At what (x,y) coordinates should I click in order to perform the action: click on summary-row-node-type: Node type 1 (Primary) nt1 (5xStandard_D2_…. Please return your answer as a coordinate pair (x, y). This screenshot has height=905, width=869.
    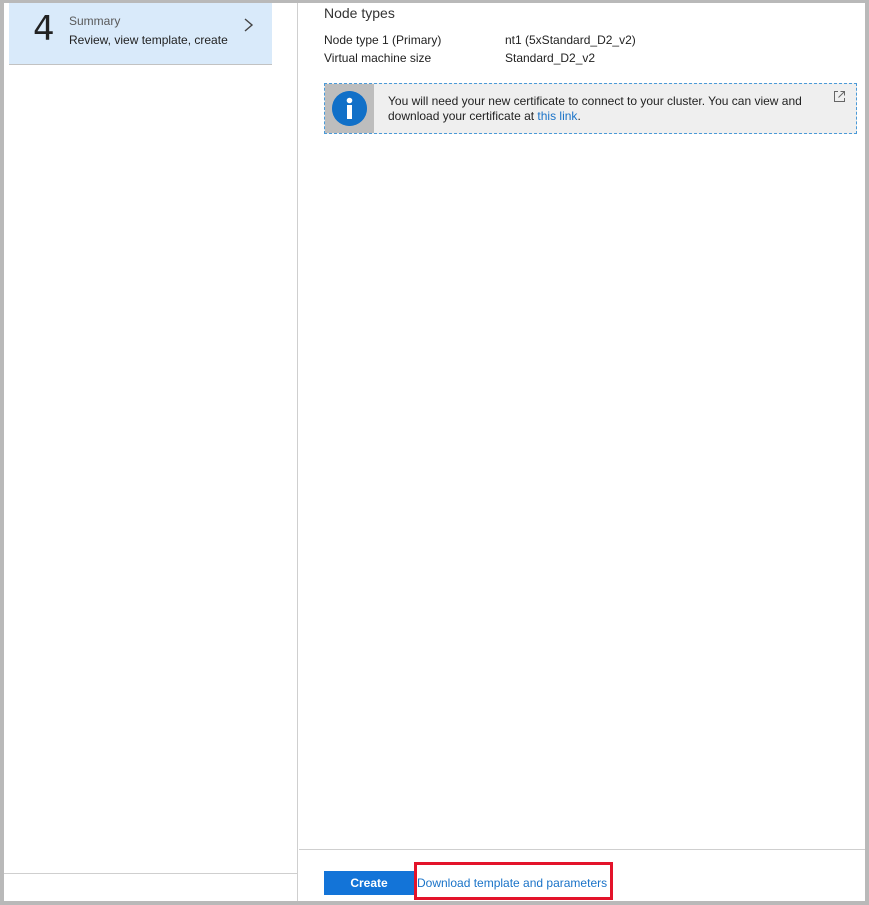
    Looking at the image, I should click on (480, 40).